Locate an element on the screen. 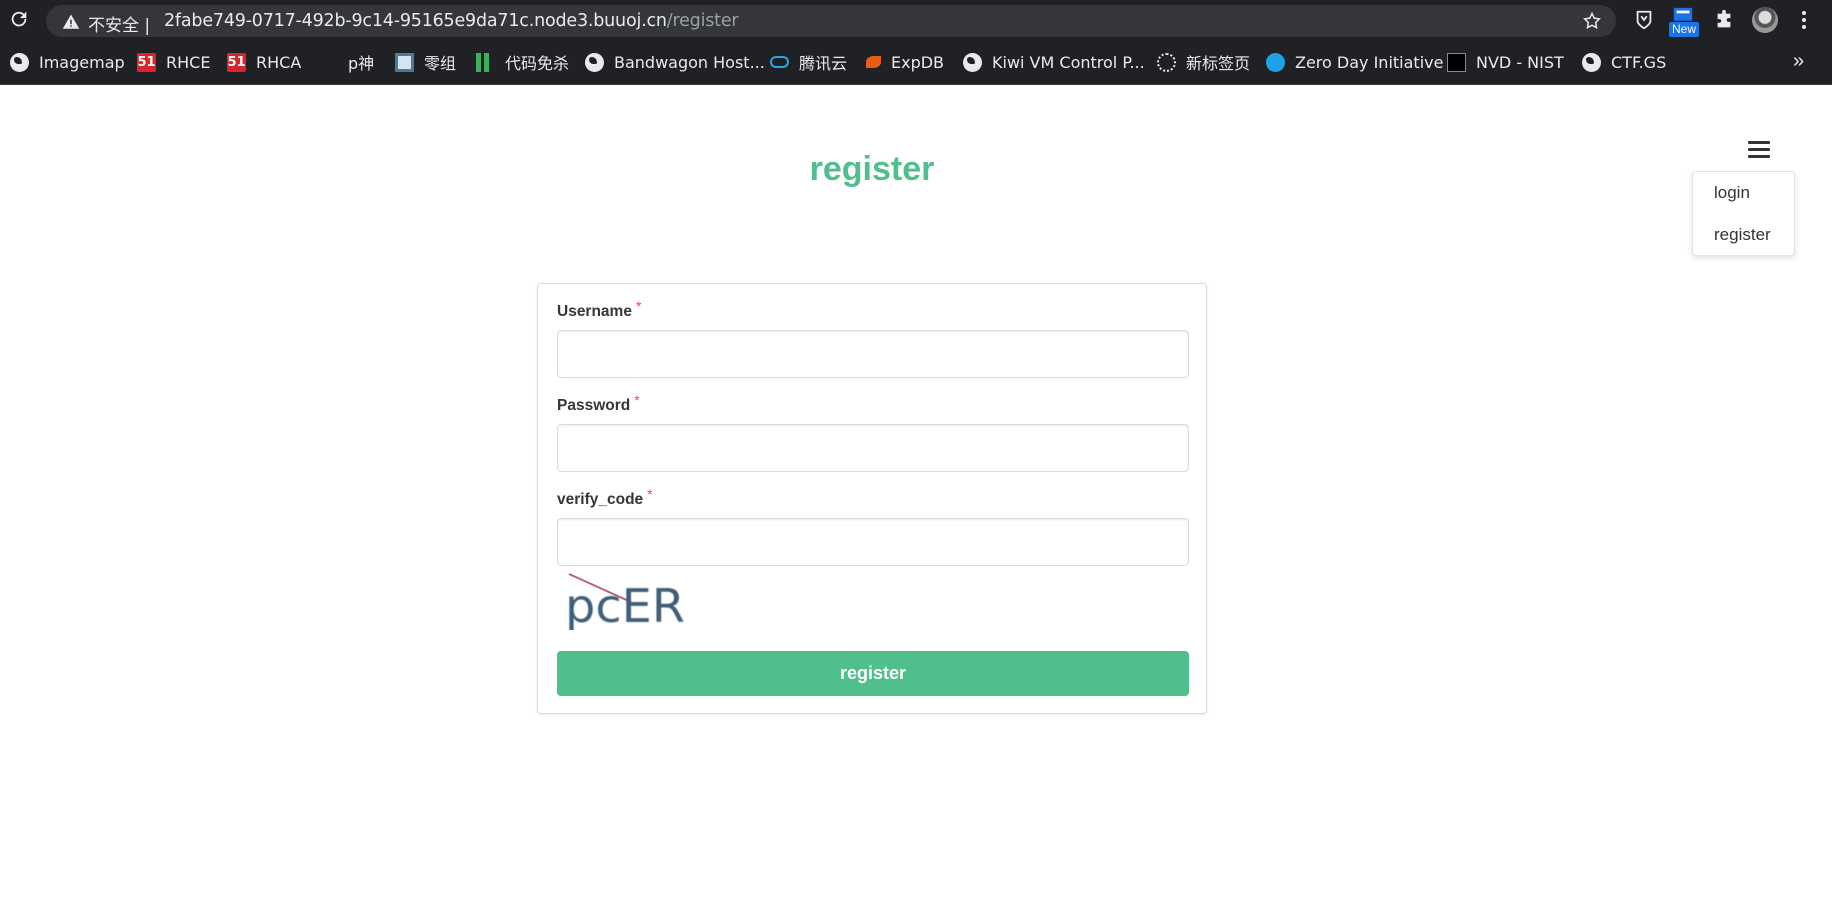 Image resolution: width=1832 pixels, height=897 pixels. nav-dropdown: login register is located at coordinates (1743, 213).